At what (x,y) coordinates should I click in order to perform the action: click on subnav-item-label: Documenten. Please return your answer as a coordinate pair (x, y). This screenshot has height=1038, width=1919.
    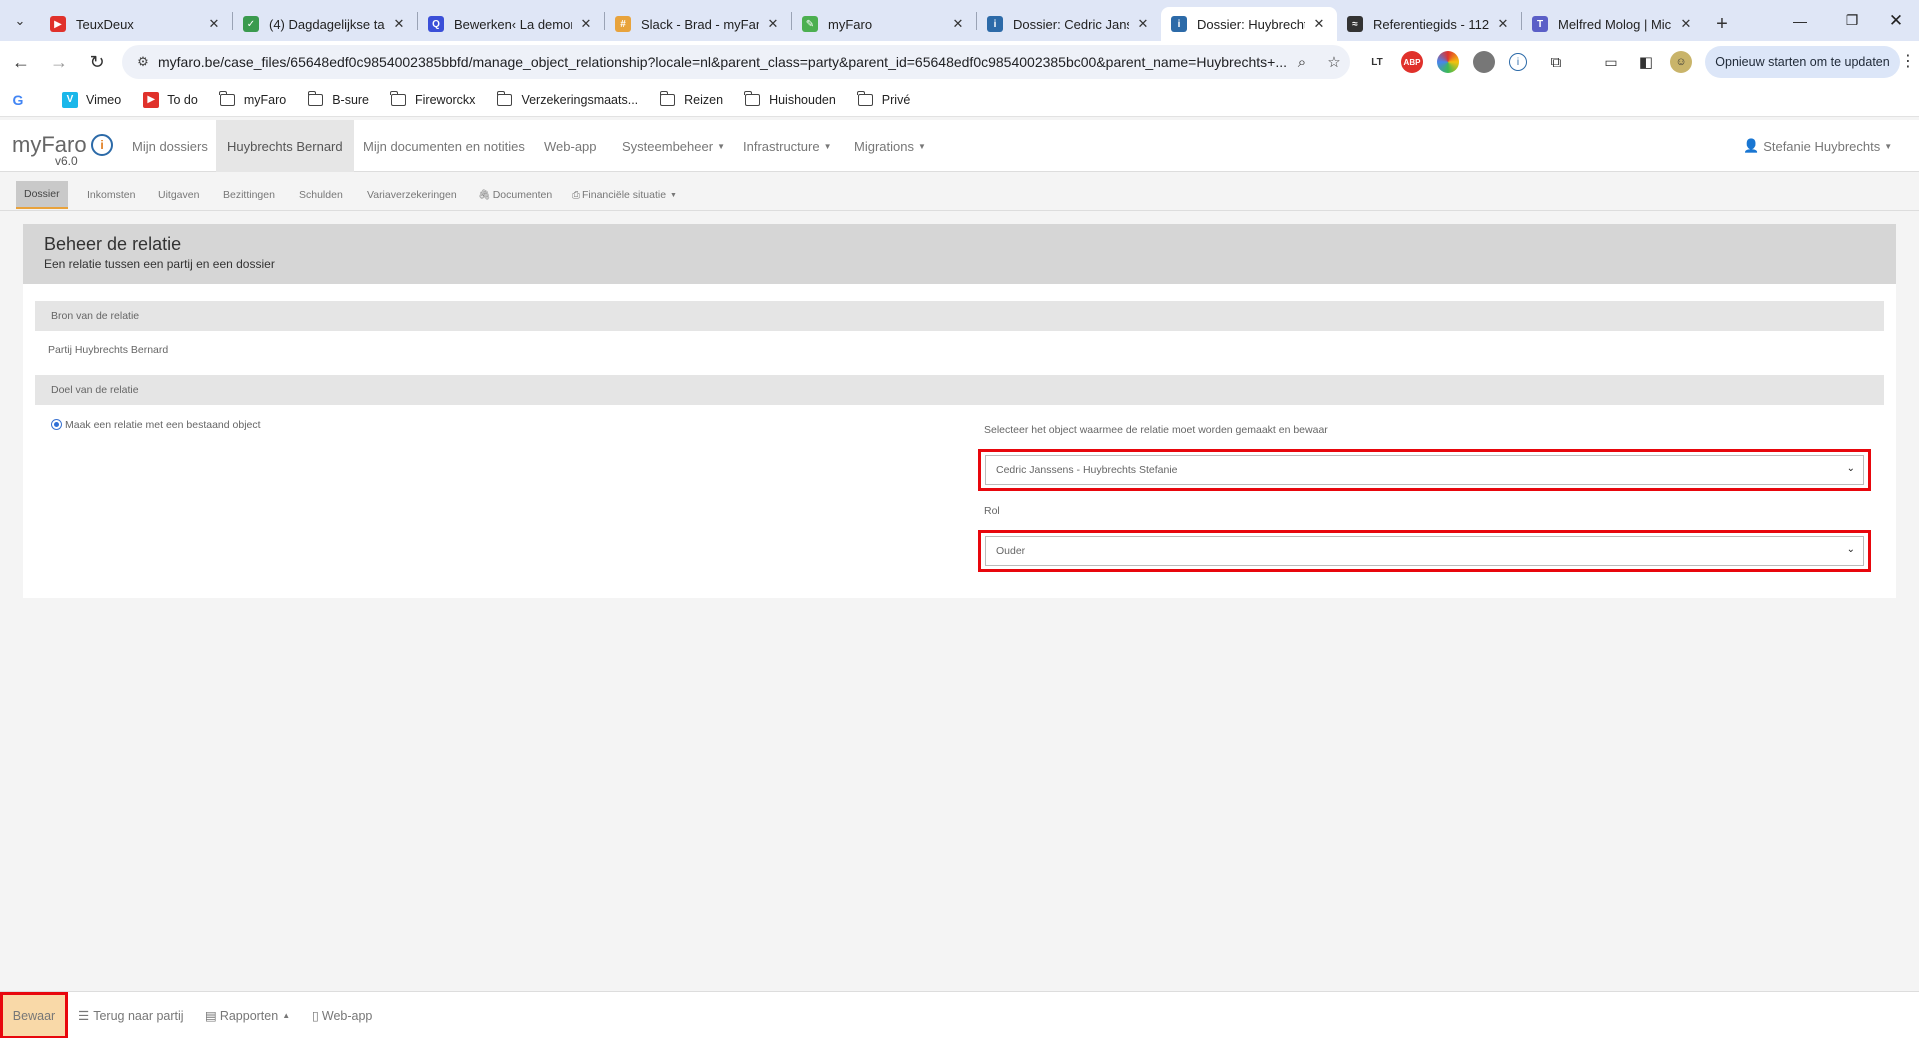
    Looking at the image, I should click on (522, 195).